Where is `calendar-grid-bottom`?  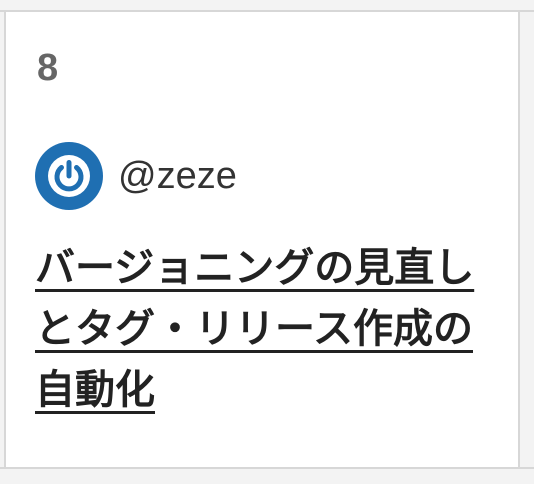 calendar-grid-bottom is located at coordinates (267, 475).